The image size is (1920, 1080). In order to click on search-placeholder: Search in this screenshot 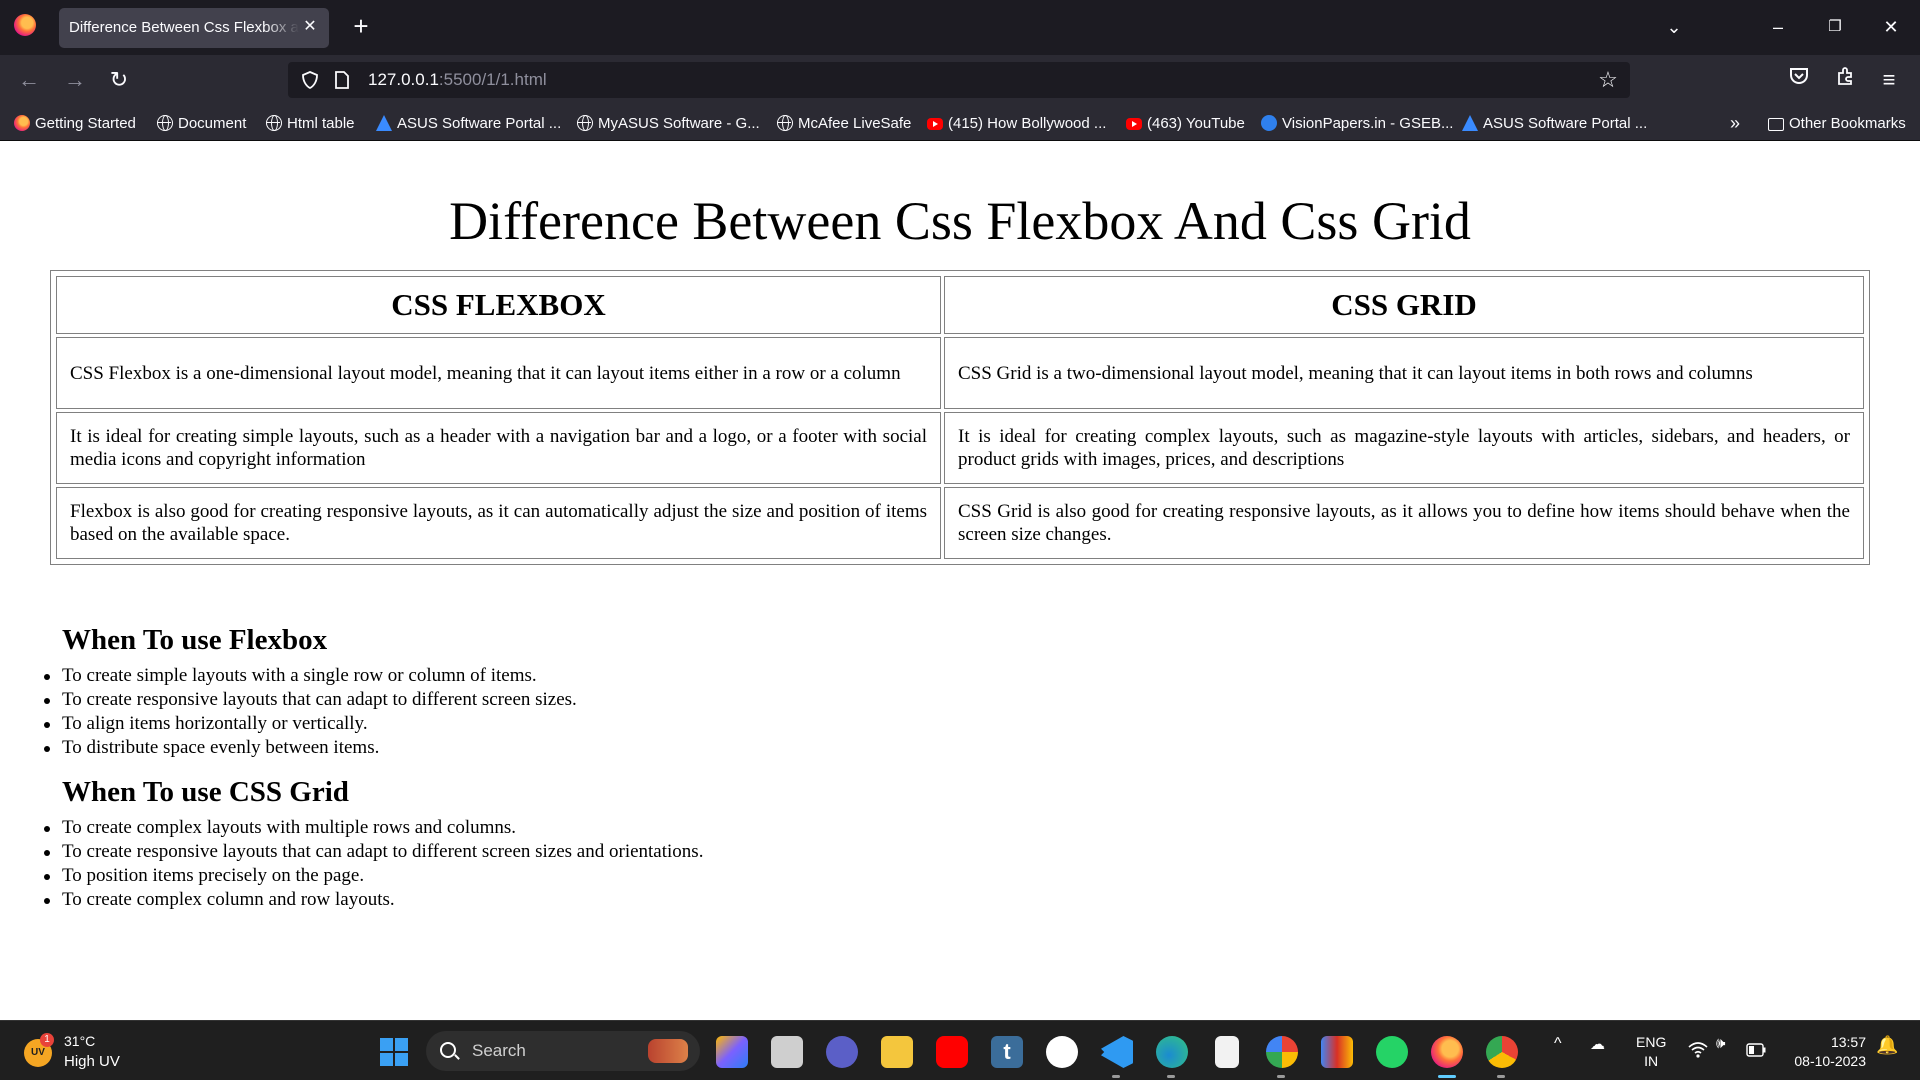, I will do `click(499, 1050)`.